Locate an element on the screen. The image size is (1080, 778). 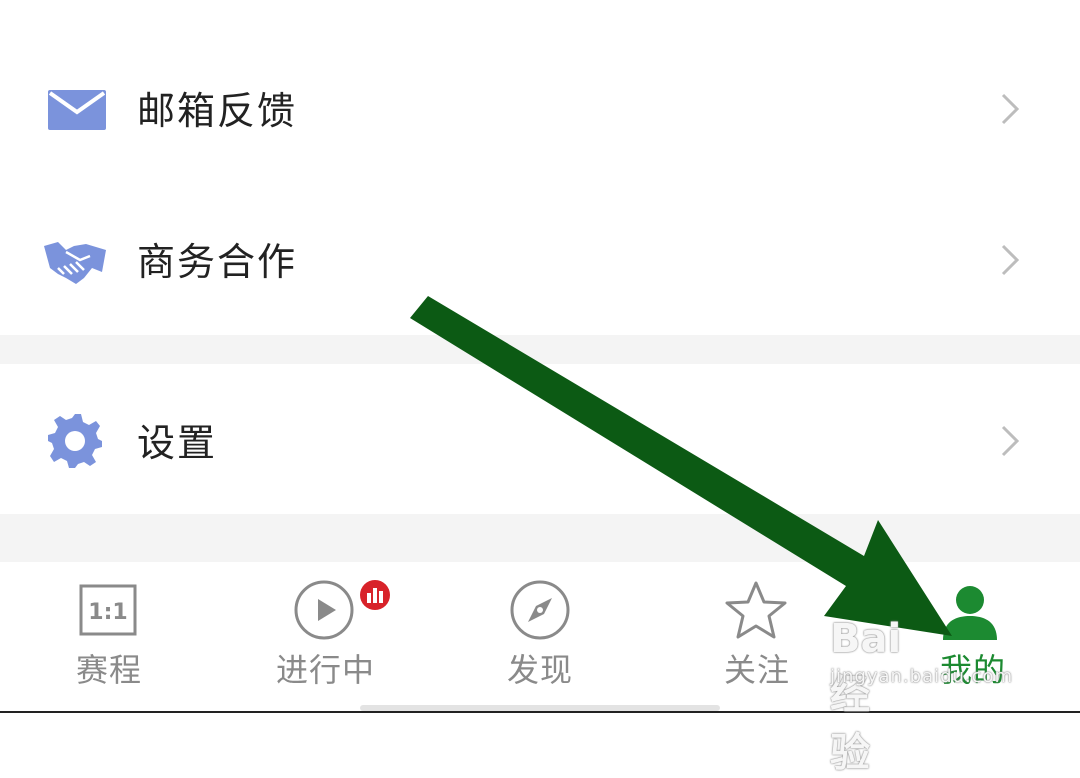
watermark-brand: Bai 经验 is located at coordinates (866, 696).